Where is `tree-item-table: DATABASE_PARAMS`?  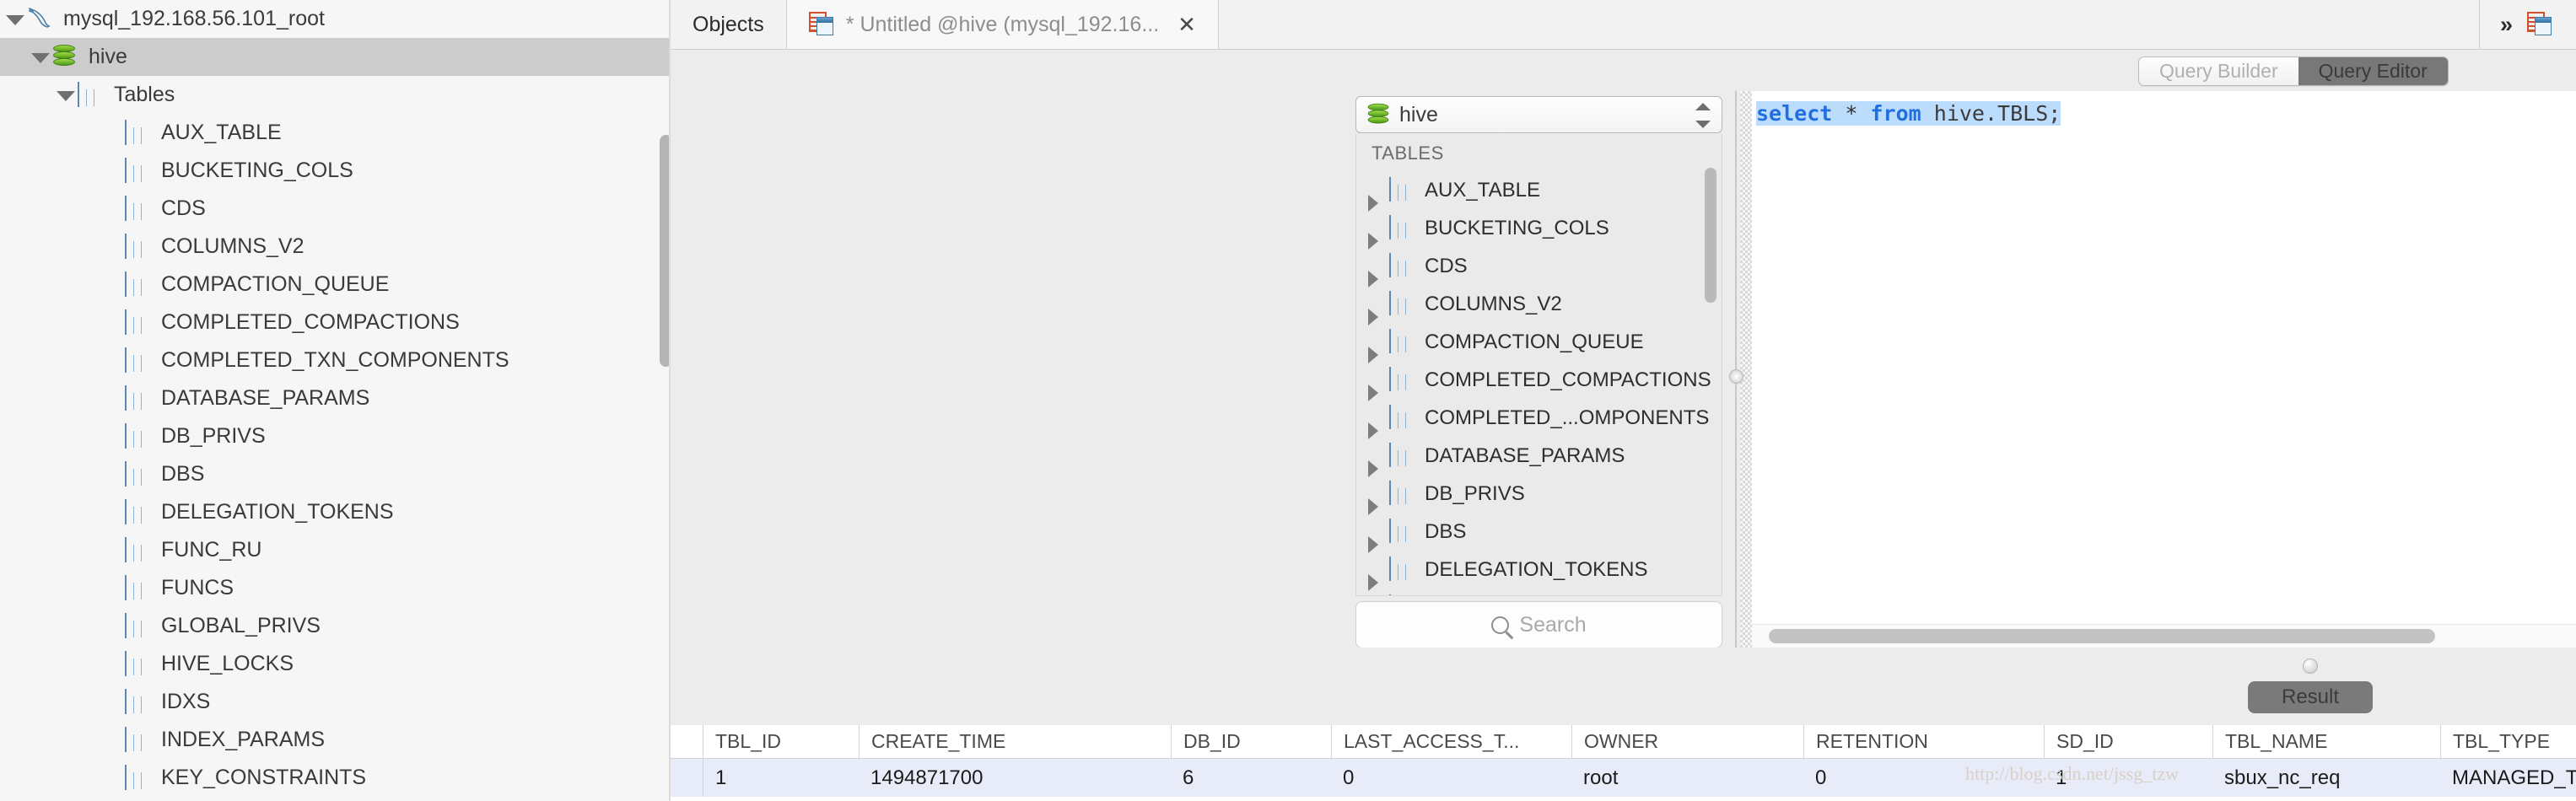 tree-item-table: DATABASE_PARAMS is located at coordinates (335, 398).